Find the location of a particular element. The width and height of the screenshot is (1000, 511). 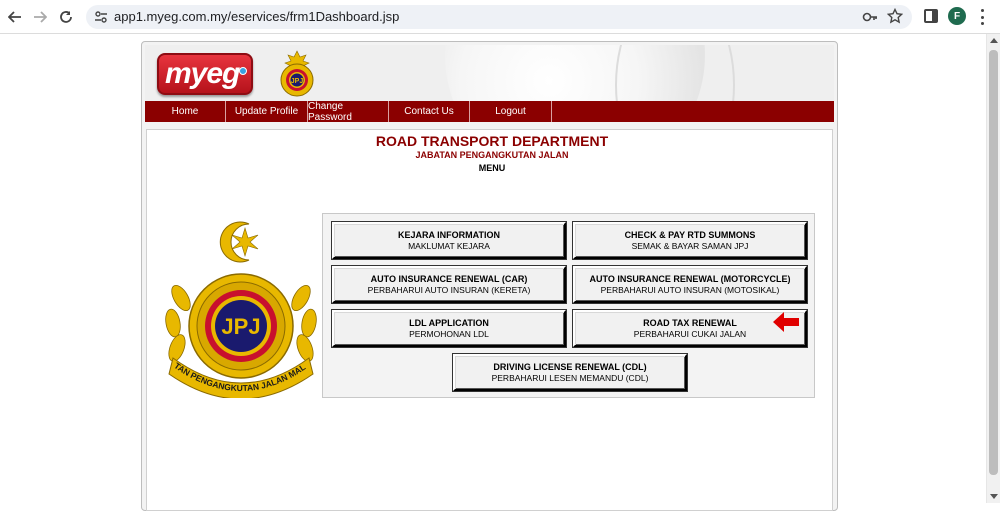

site-info-icon is located at coordinates (101, 17).